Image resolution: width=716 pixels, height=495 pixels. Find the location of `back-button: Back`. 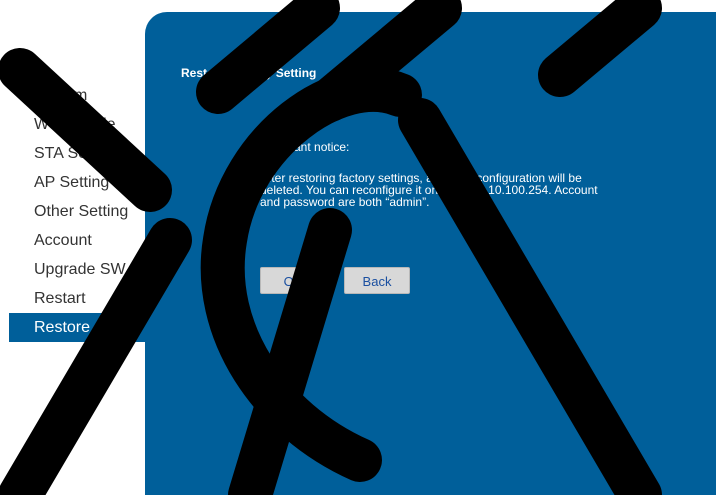

back-button: Back is located at coordinates (377, 280).